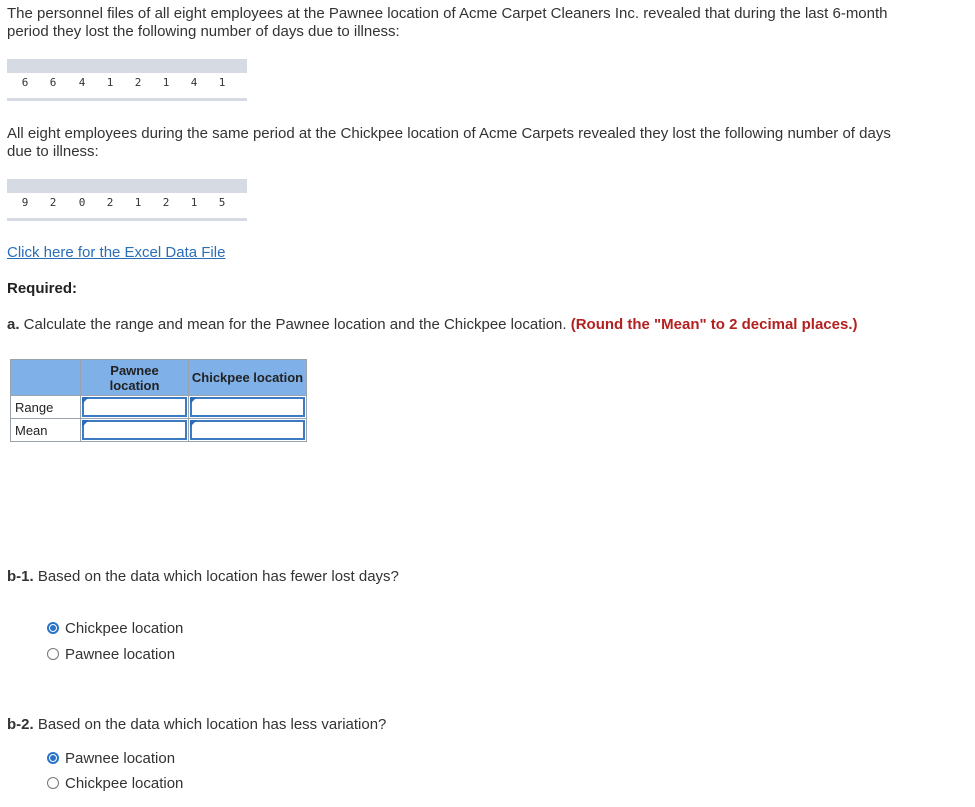 This screenshot has height=807, width=975. I want to click on mean-chickpee-input, so click(247, 430).